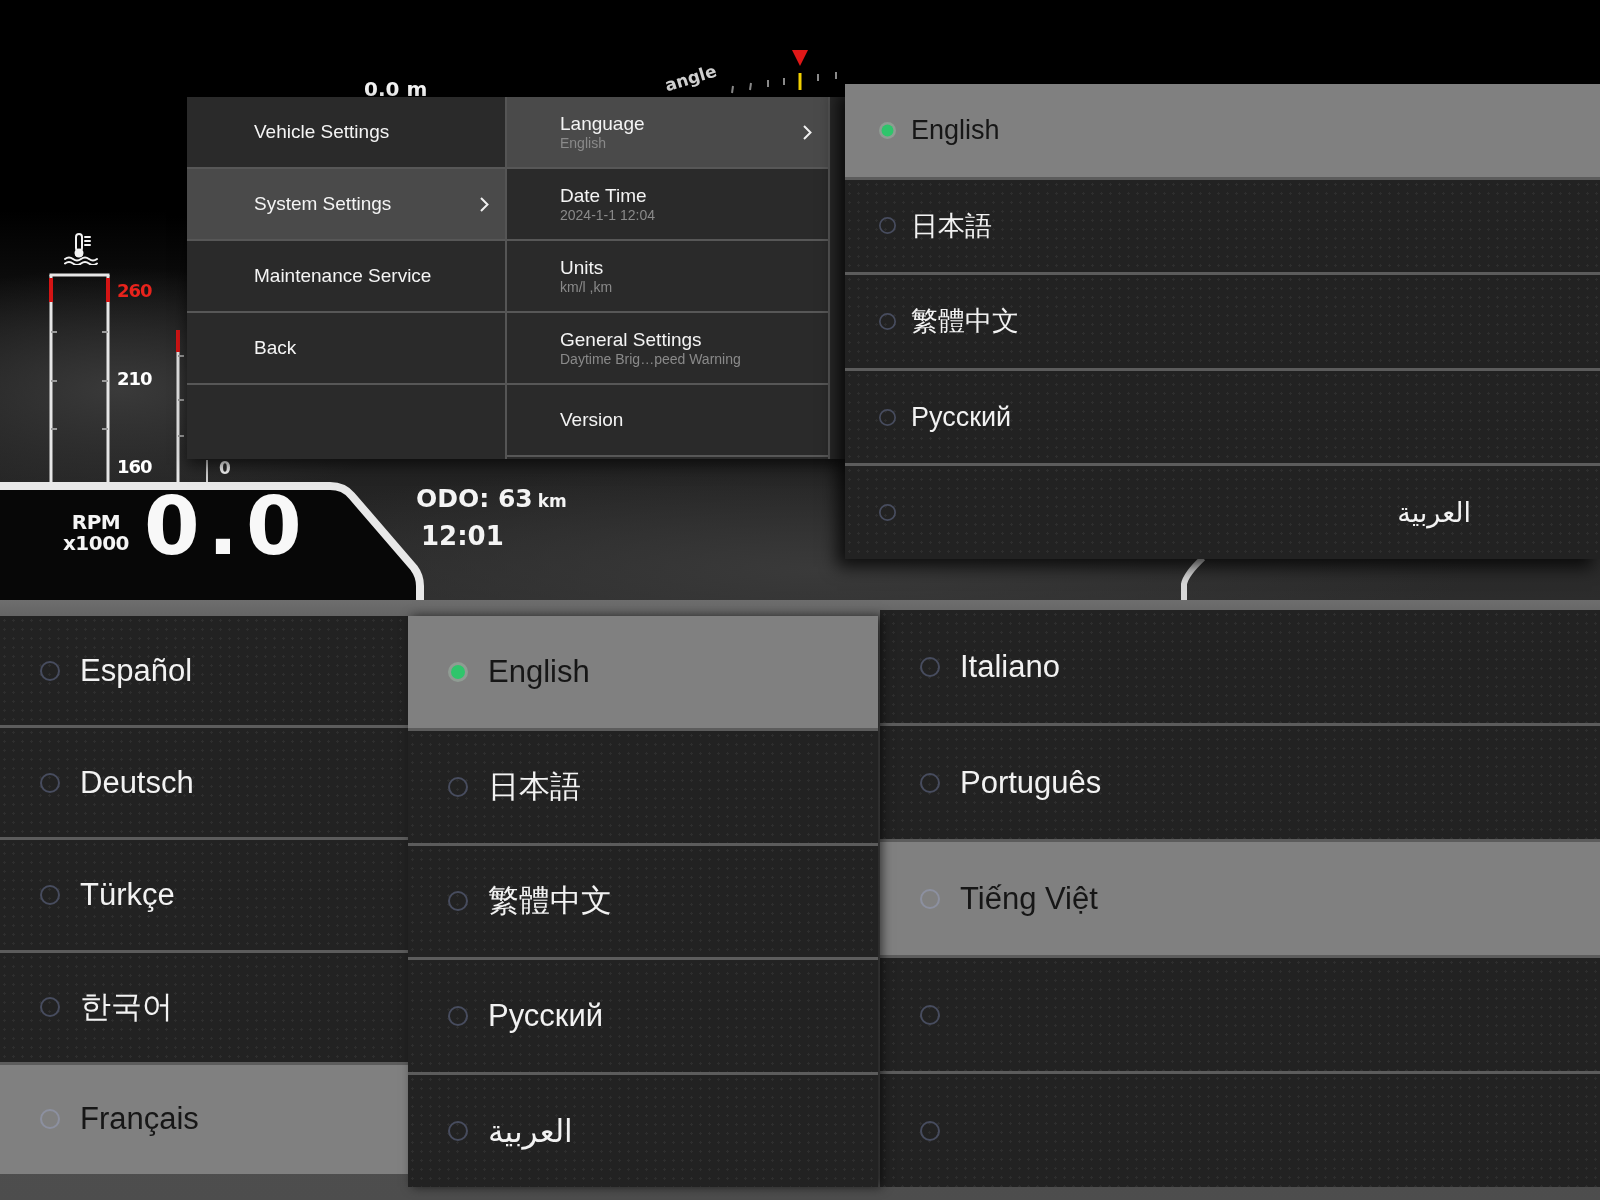  I want to click on scale-label: 210, so click(134, 379).